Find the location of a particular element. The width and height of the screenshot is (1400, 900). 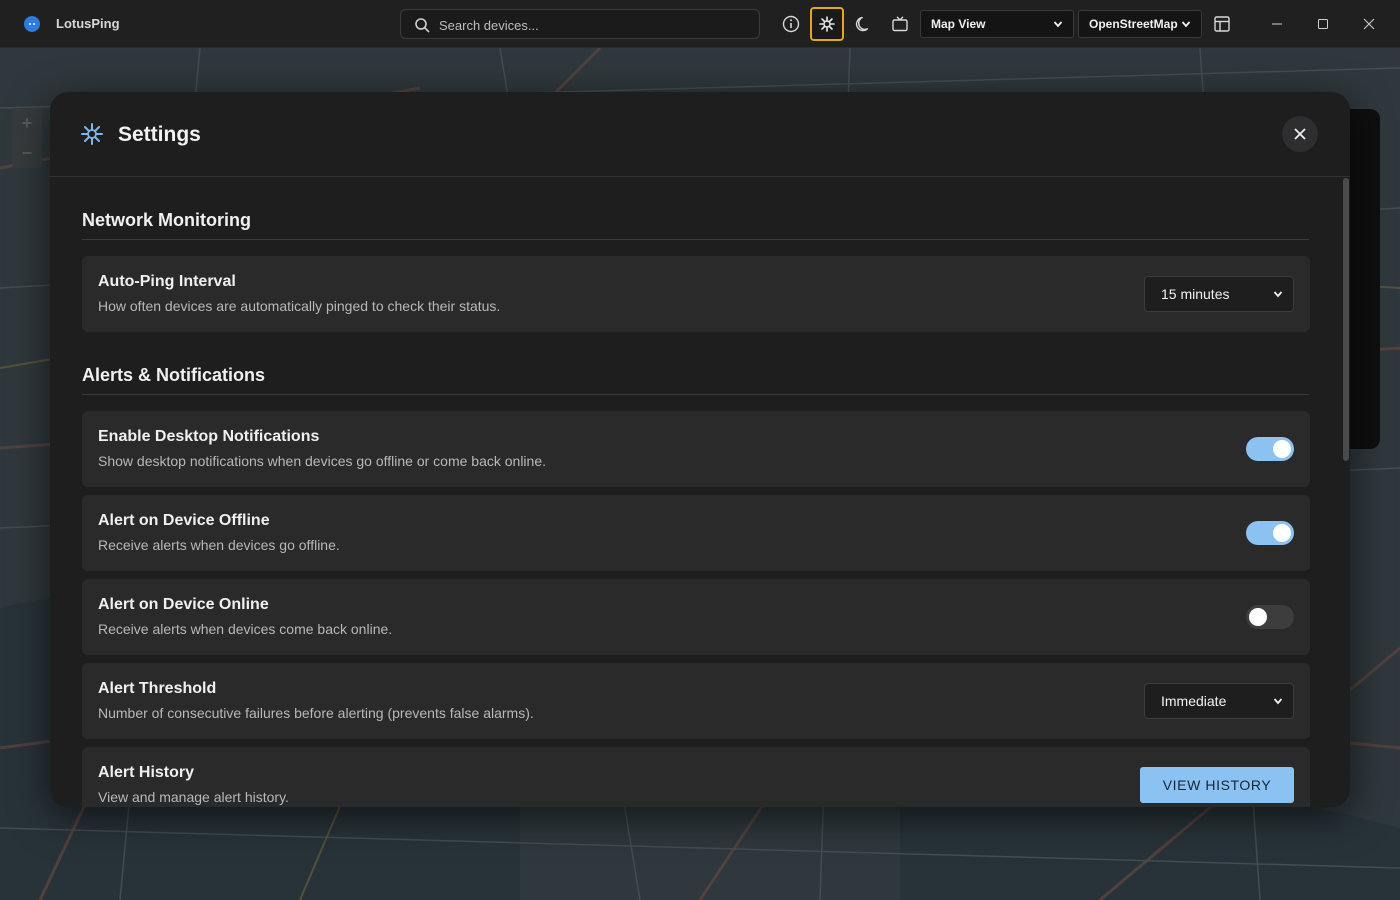

desktop-notifications-toggle is located at coordinates (1270, 449).